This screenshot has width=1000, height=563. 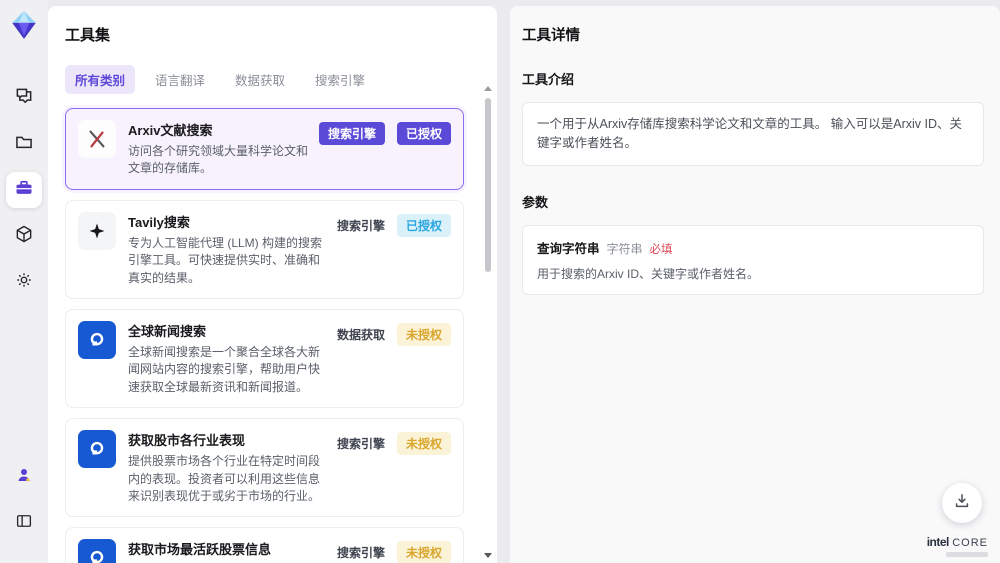 I want to click on intro-section-title: 工具介绍, so click(x=548, y=79).